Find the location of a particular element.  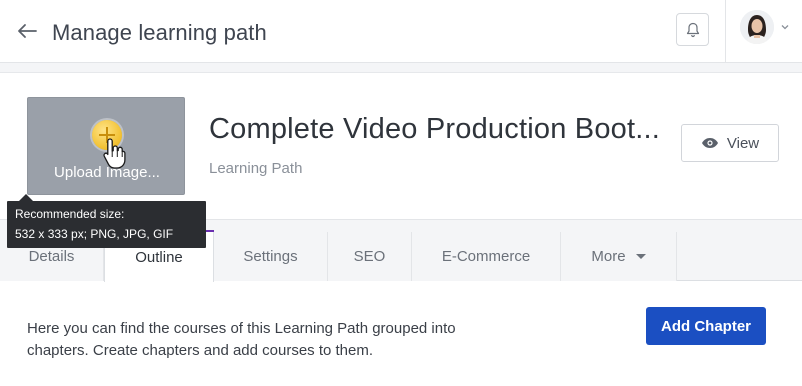

tab-more-label: More is located at coordinates (608, 256).